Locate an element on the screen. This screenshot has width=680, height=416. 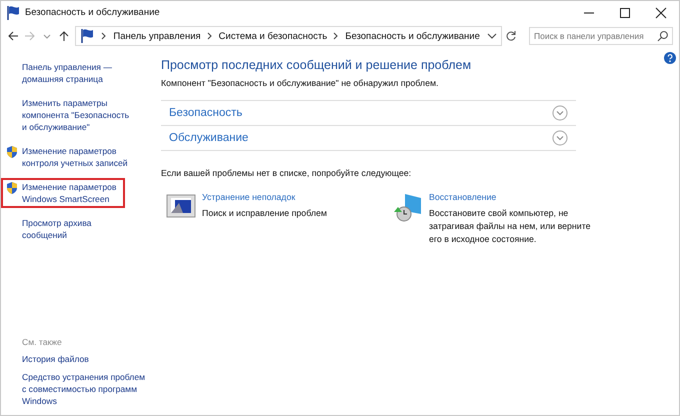
restore-clock-icon is located at coordinates (408, 207).